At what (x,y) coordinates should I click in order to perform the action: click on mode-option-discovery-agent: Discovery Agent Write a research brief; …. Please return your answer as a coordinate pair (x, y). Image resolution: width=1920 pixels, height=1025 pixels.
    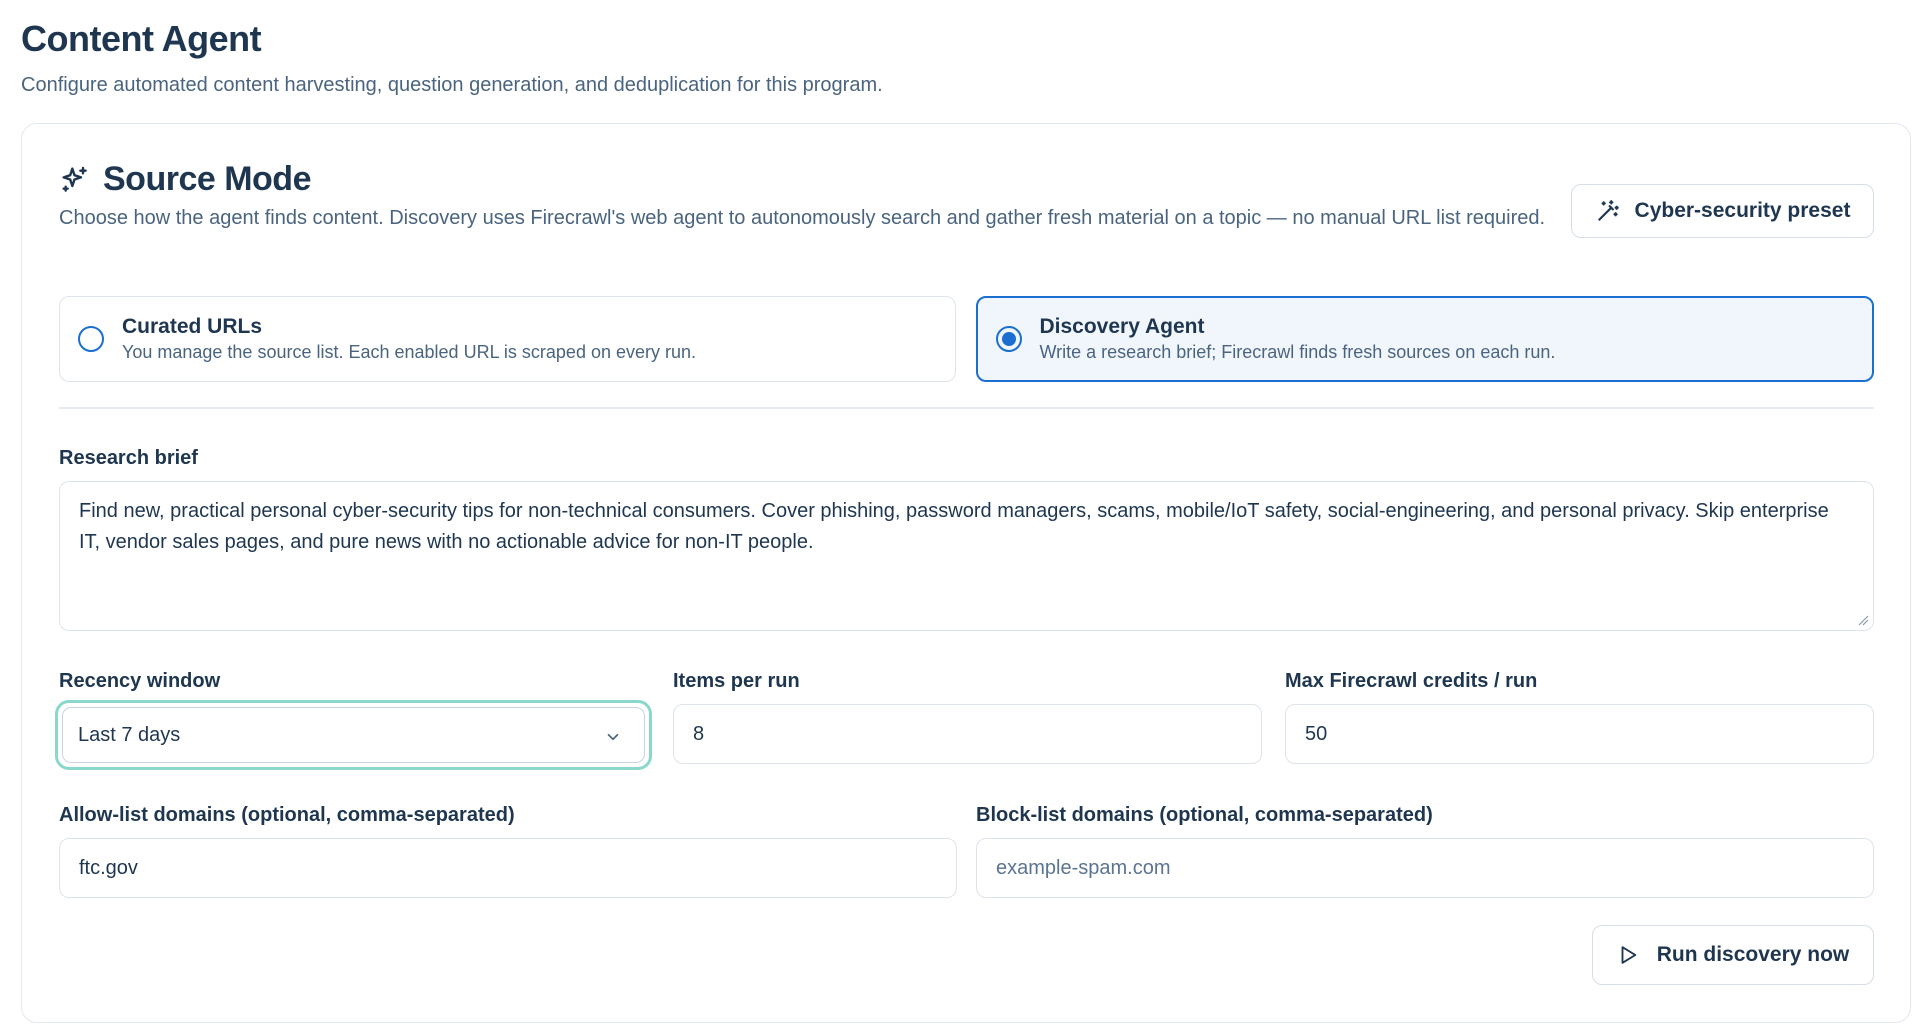
    Looking at the image, I should click on (1424, 339).